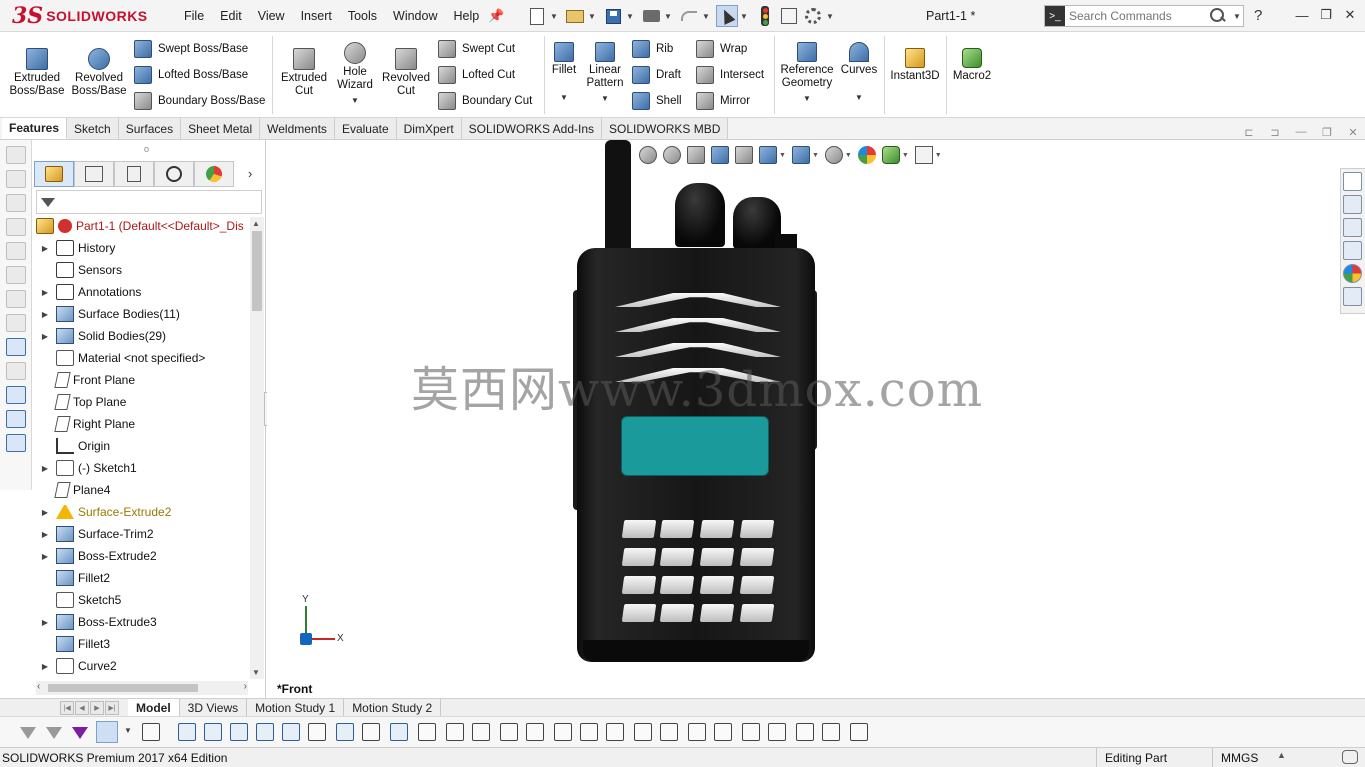  Describe the element at coordinates (271, 16) in the screenshot. I see `menu-view: View` at that location.